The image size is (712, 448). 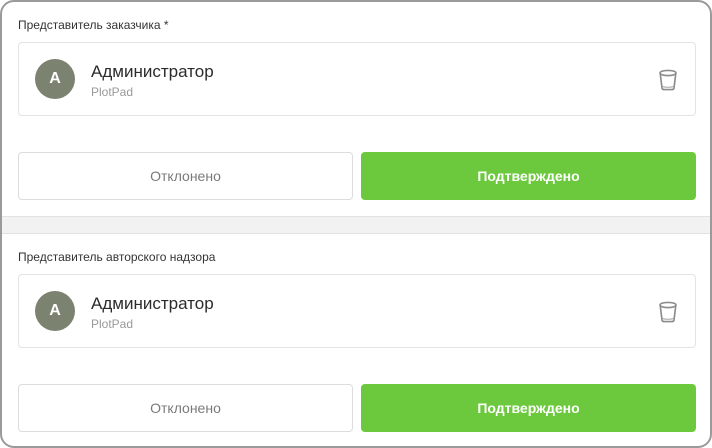 I want to click on section-divider, so click(x=356, y=225).